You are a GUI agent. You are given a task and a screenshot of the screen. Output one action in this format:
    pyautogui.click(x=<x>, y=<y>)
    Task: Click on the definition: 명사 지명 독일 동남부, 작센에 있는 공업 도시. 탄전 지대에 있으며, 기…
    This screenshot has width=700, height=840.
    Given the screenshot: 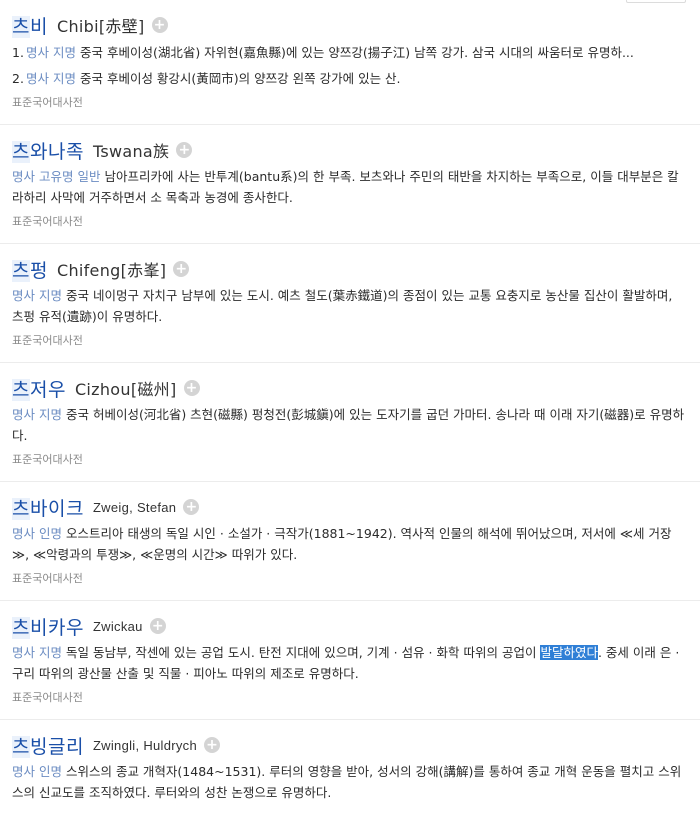 What is the action you would take?
    pyautogui.click(x=349, y=663)
    